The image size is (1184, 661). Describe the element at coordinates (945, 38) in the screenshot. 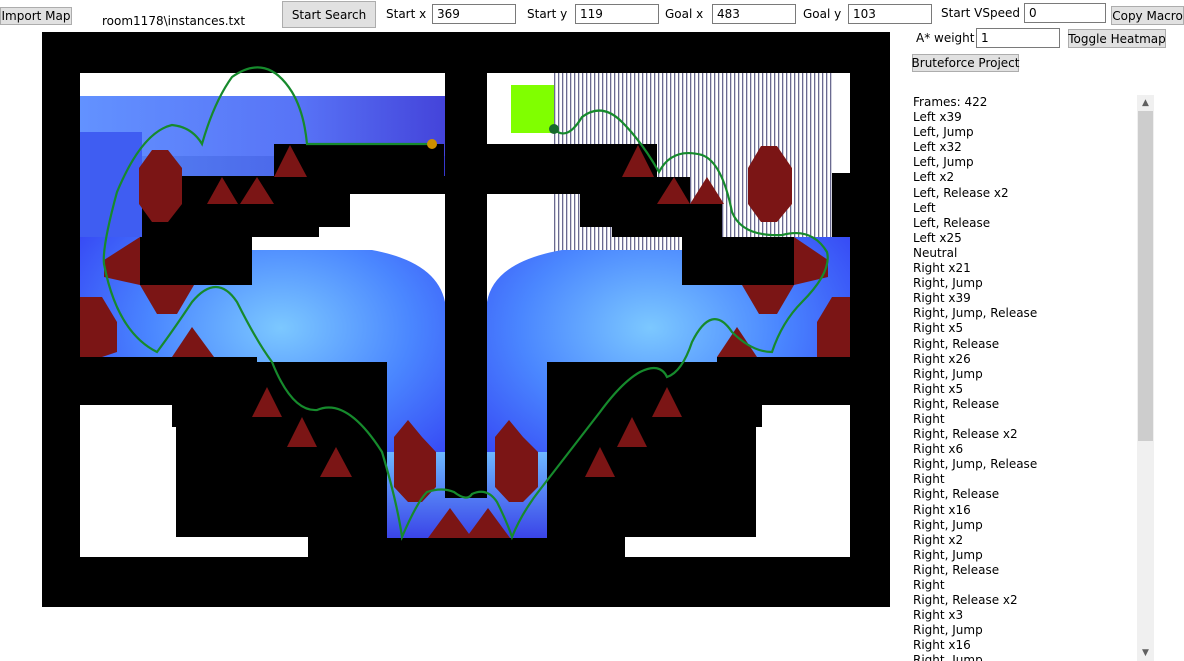

I see `astar-weight-label: A* weight` at that location.